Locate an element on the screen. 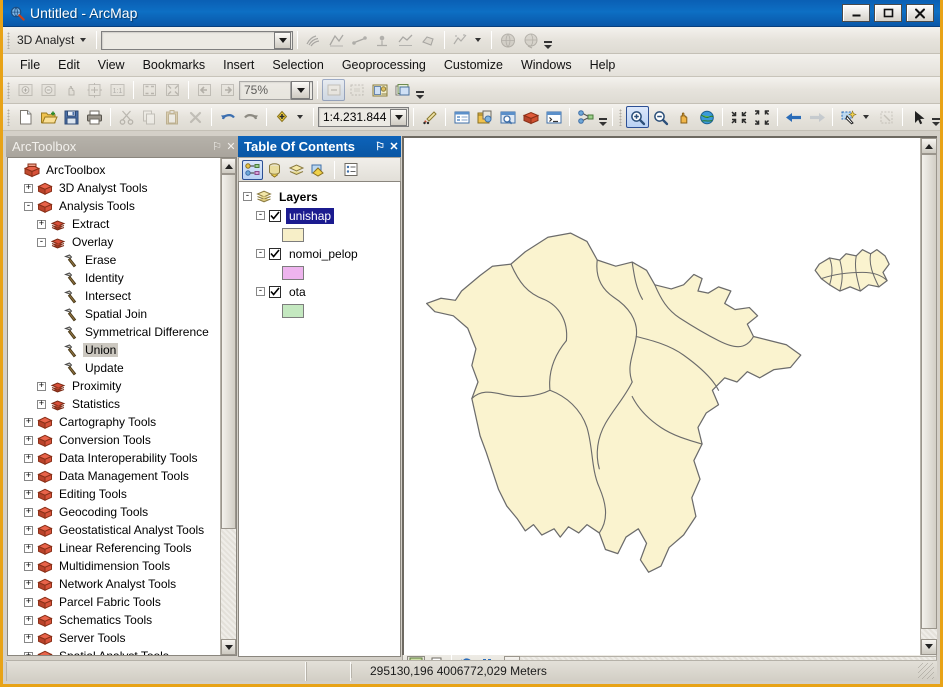 This screenshot has width=943, height=687. search-window-icon is located at coordinates (507, 117).